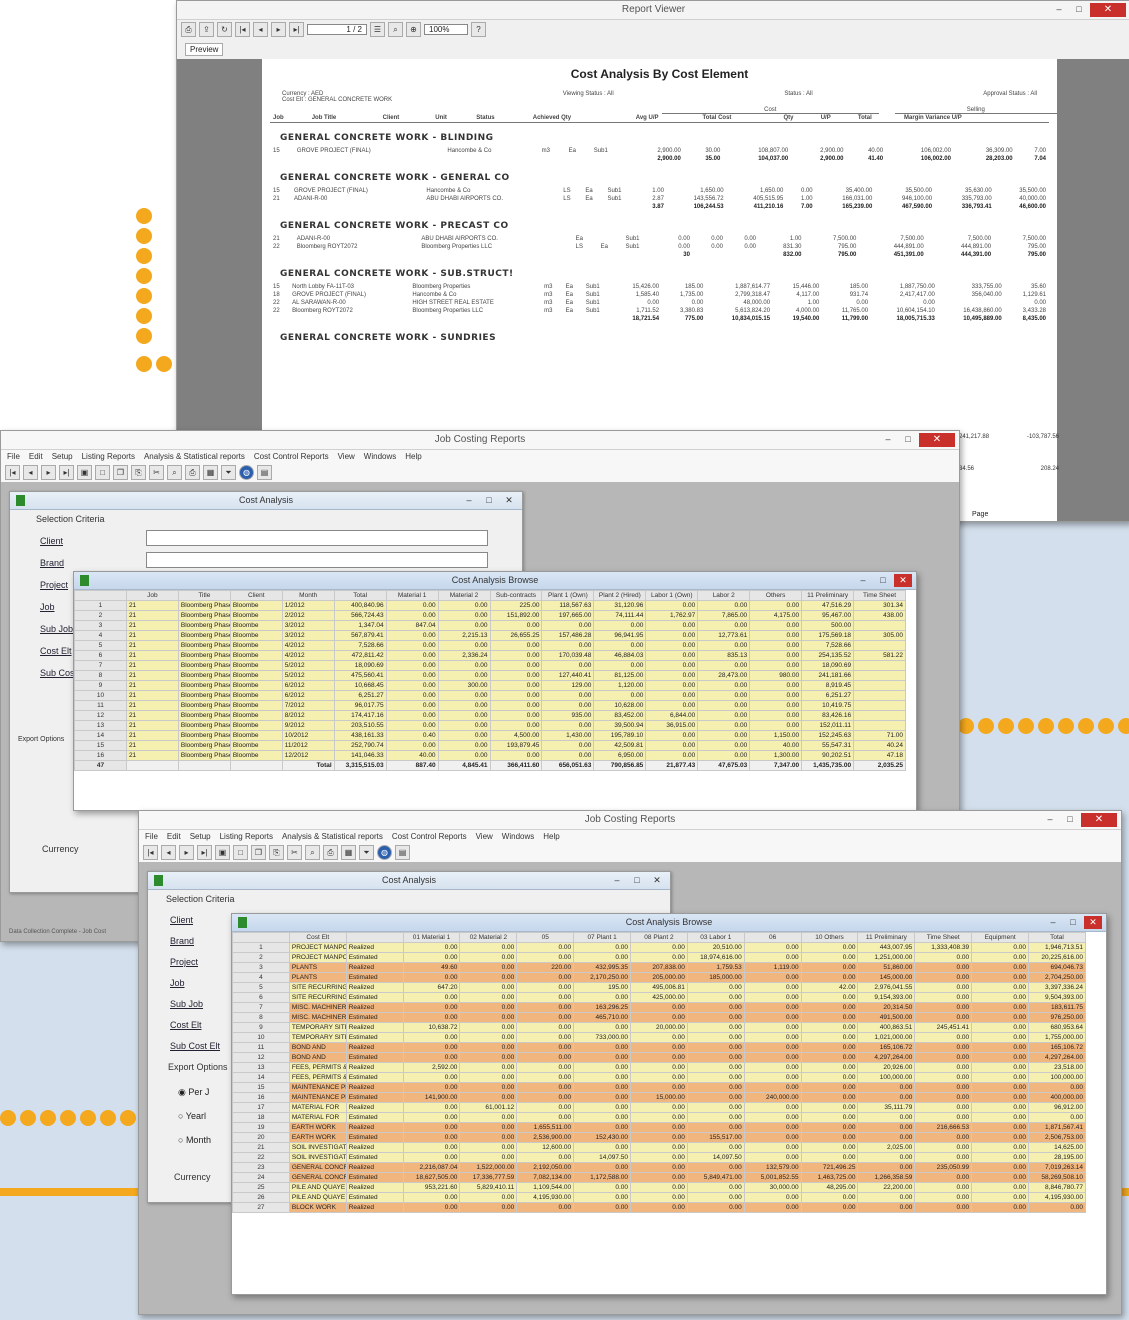 The image size is (1129, 1320). Describe the element at coordinates (360, 735) in the screenshot. I see `table-cell: 438,161.33` at that location.